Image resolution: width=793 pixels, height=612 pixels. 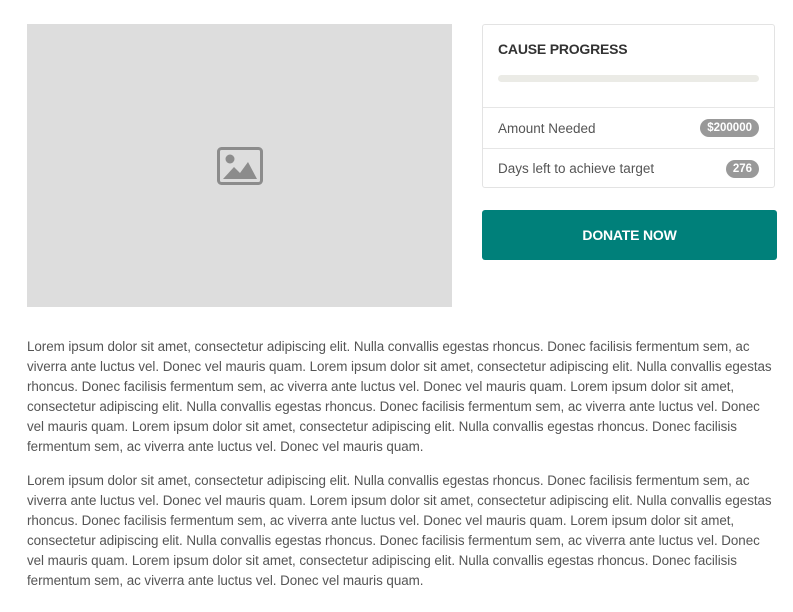 I want to click on days-left-label: Days left to achieve target, so click(x=576, y=168).